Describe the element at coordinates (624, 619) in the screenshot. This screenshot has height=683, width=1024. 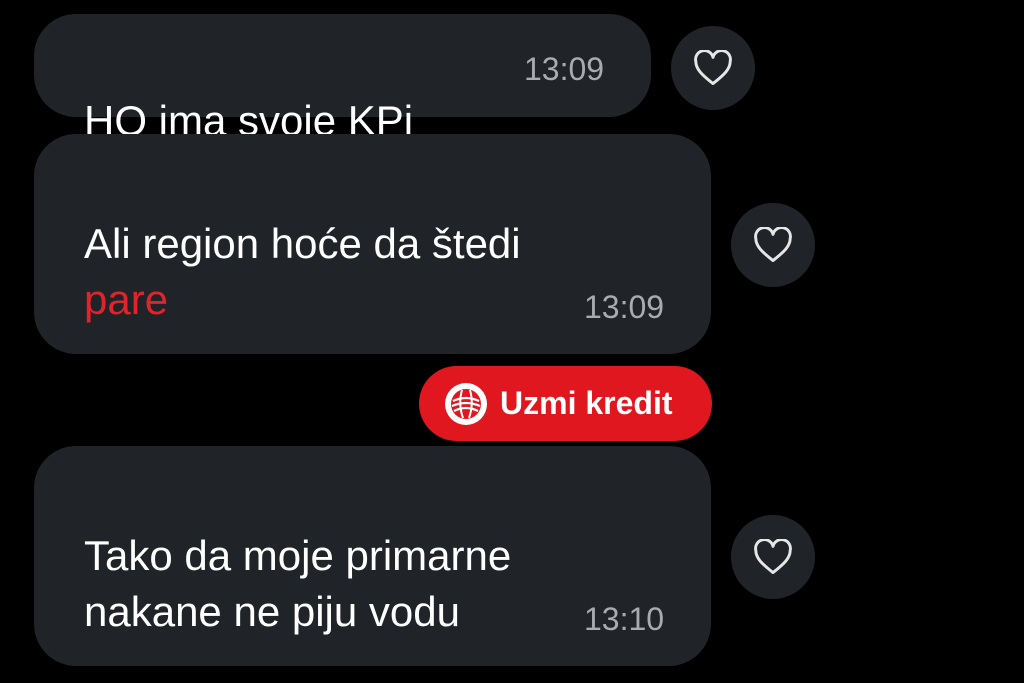
I see `message-timestamp: 13:10` at that location.